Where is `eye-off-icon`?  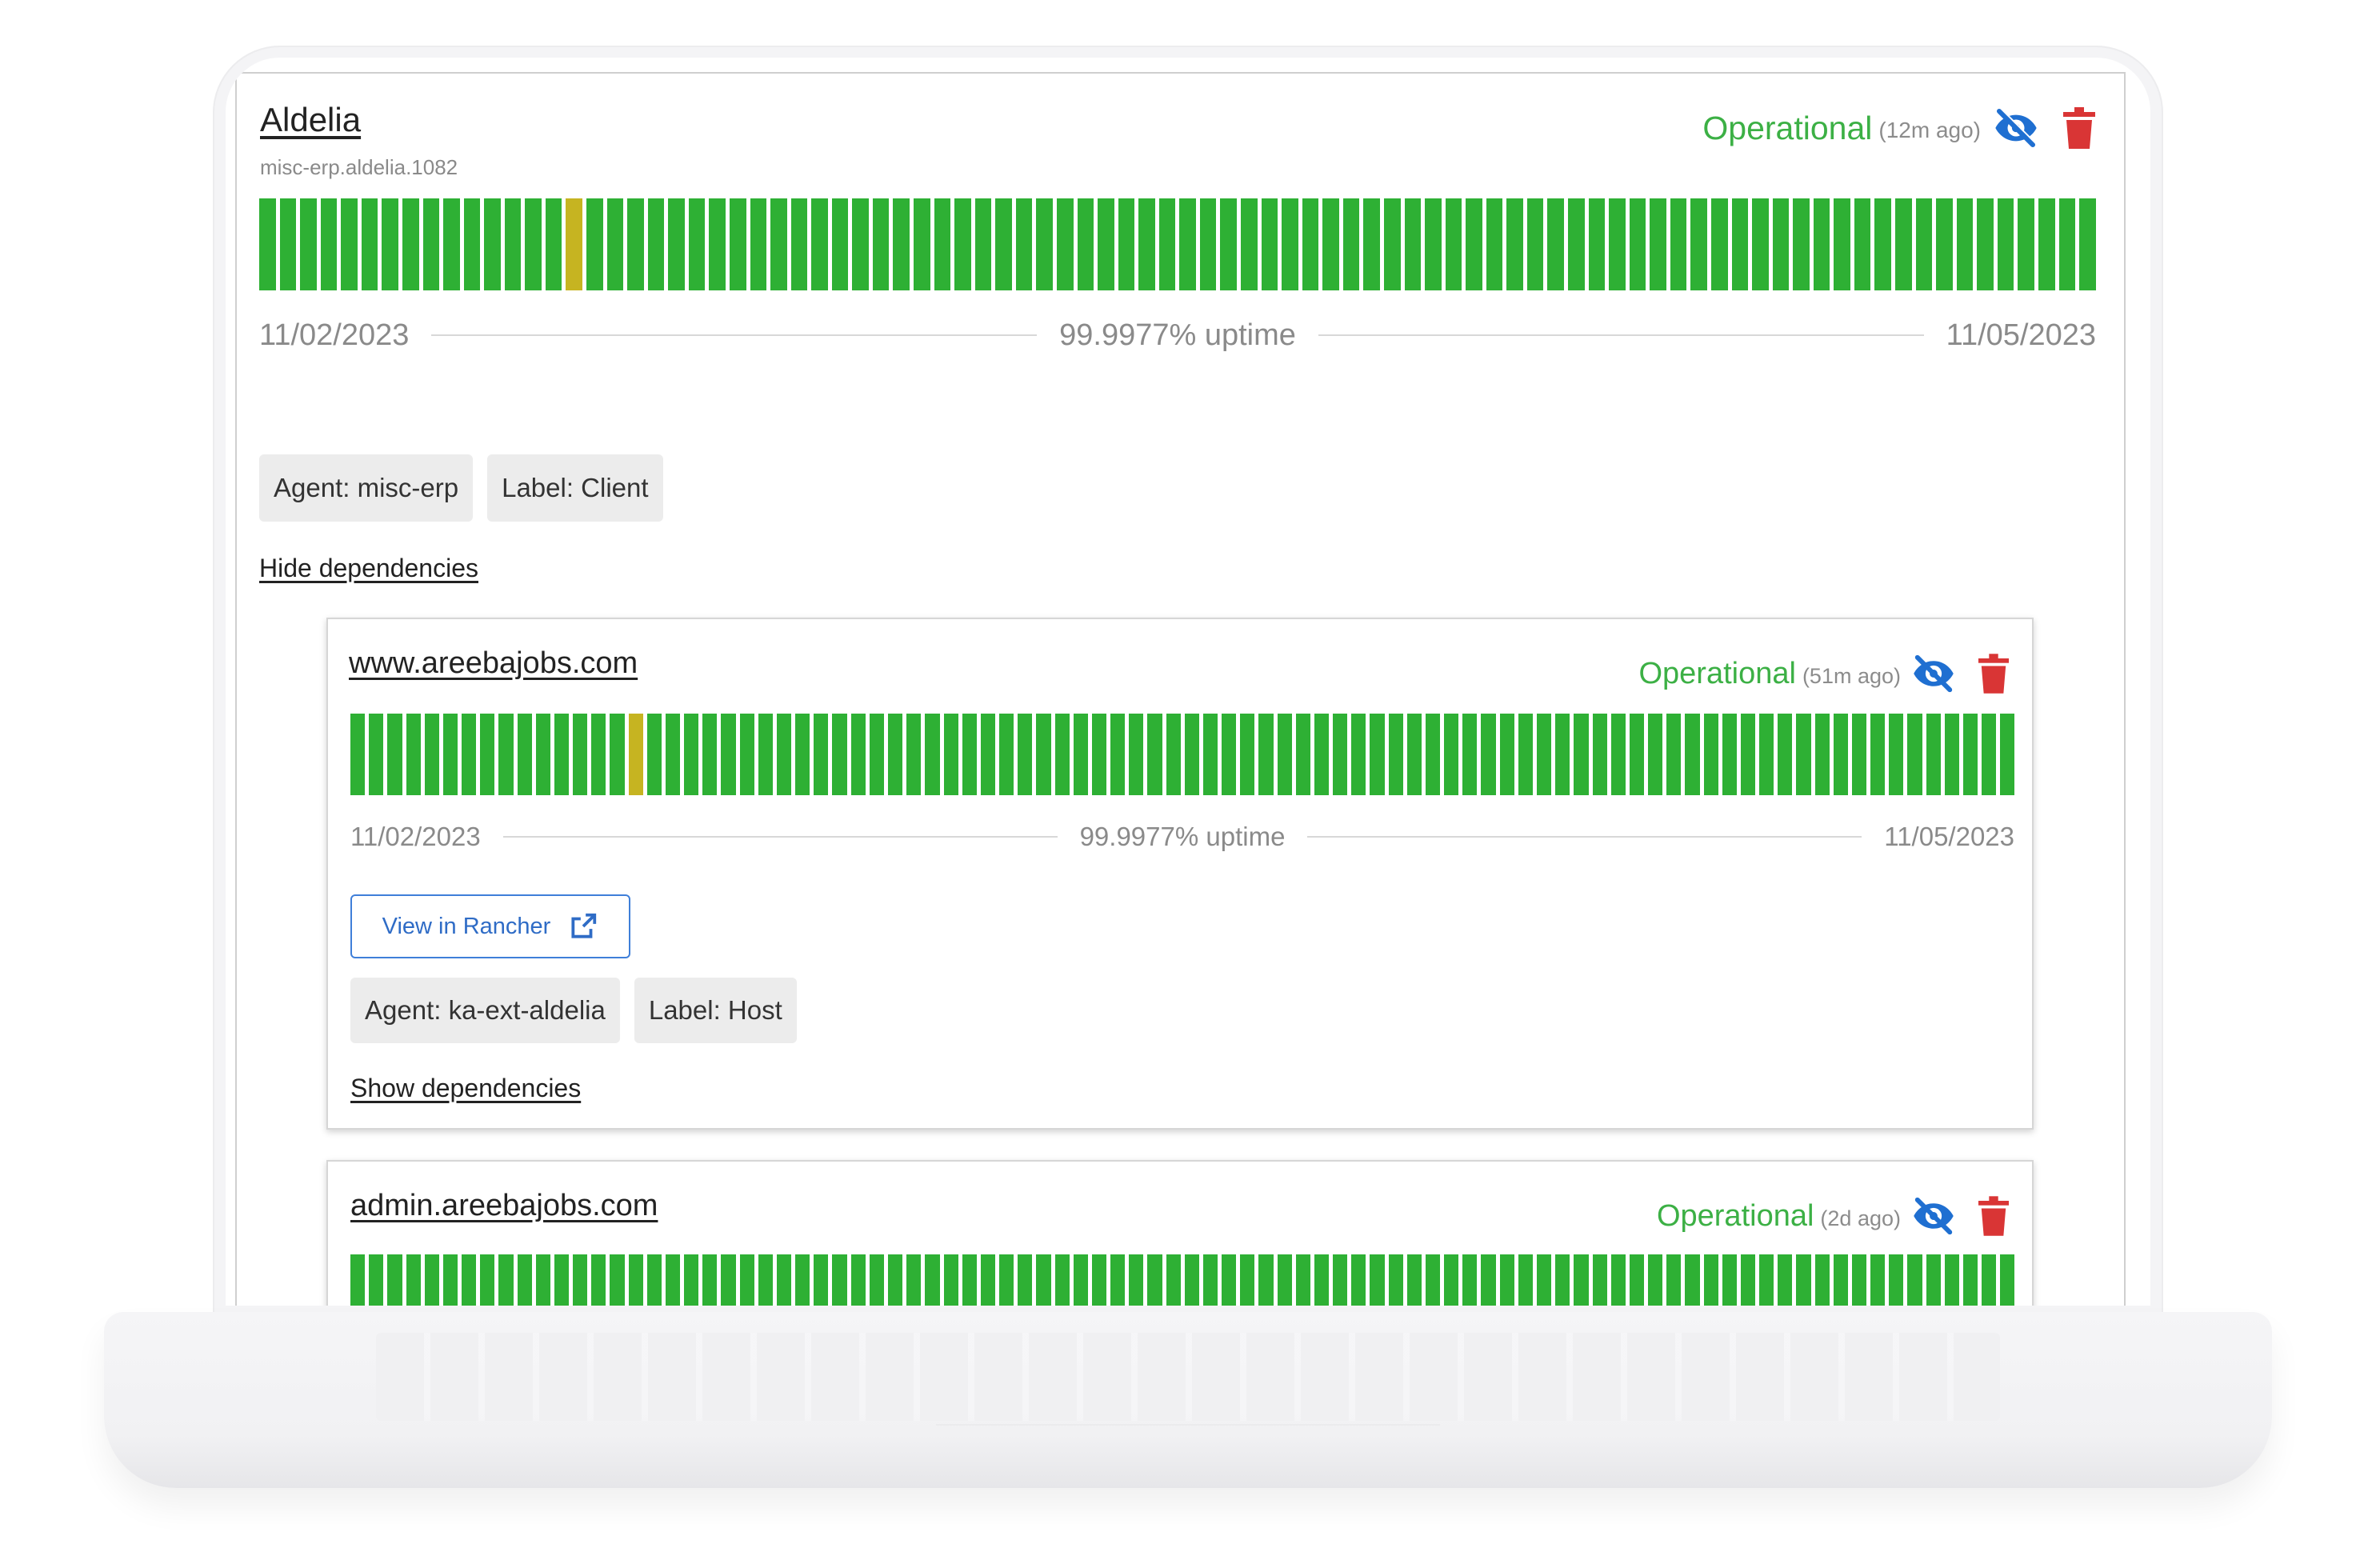 eye-off-icon is located at coordinates (1933, 1216).